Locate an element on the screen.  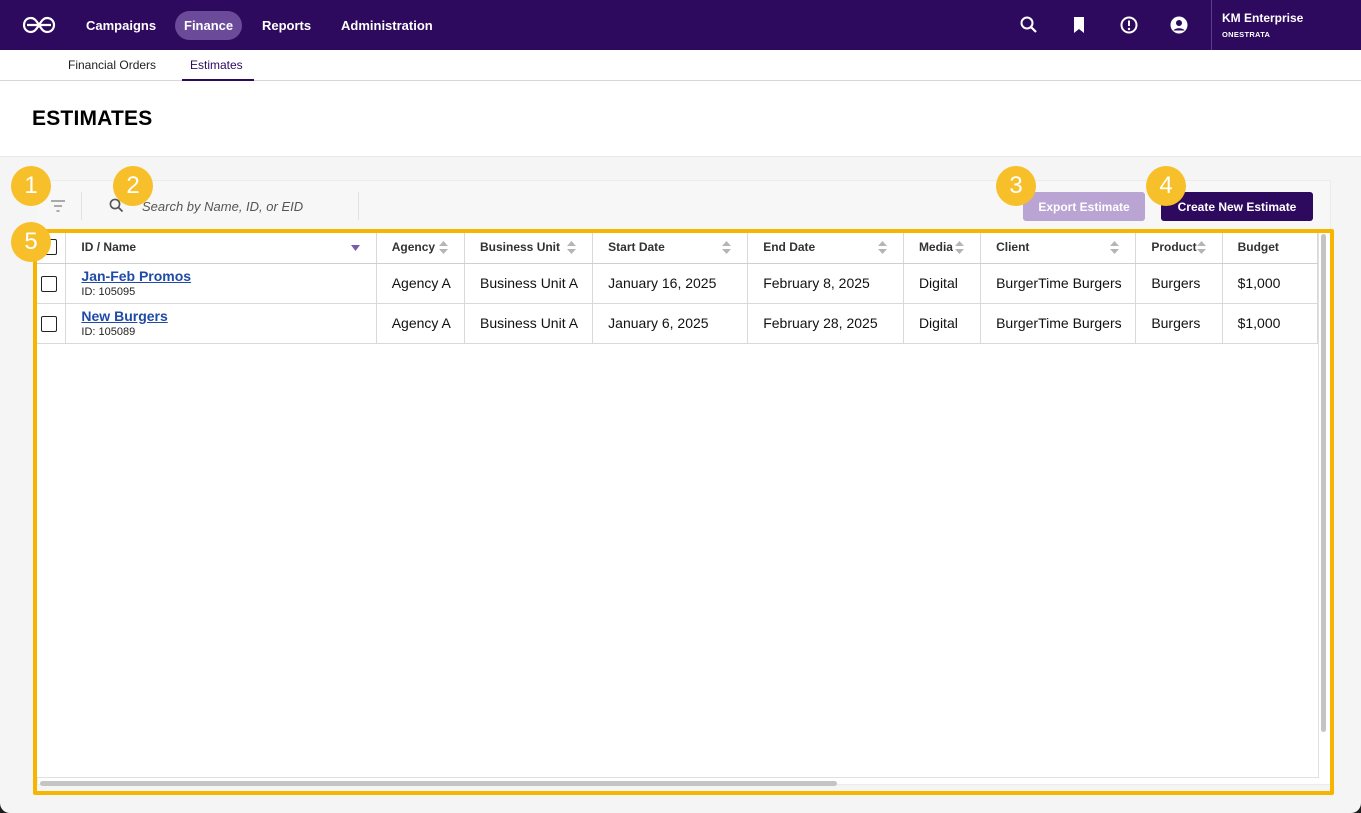
annotation-marker-4: 4 is located at coordinates (1166, 186).